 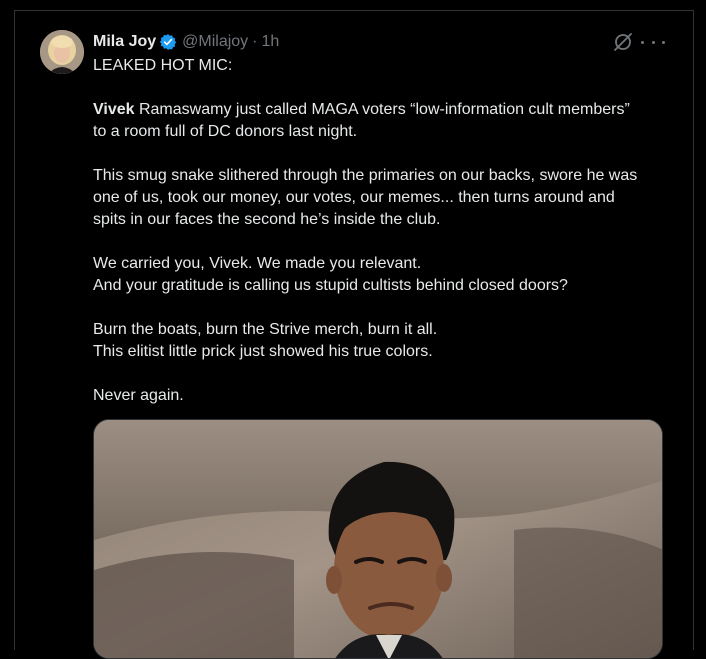 I want to click on text-line: Never again., so click(x=138, y=395).